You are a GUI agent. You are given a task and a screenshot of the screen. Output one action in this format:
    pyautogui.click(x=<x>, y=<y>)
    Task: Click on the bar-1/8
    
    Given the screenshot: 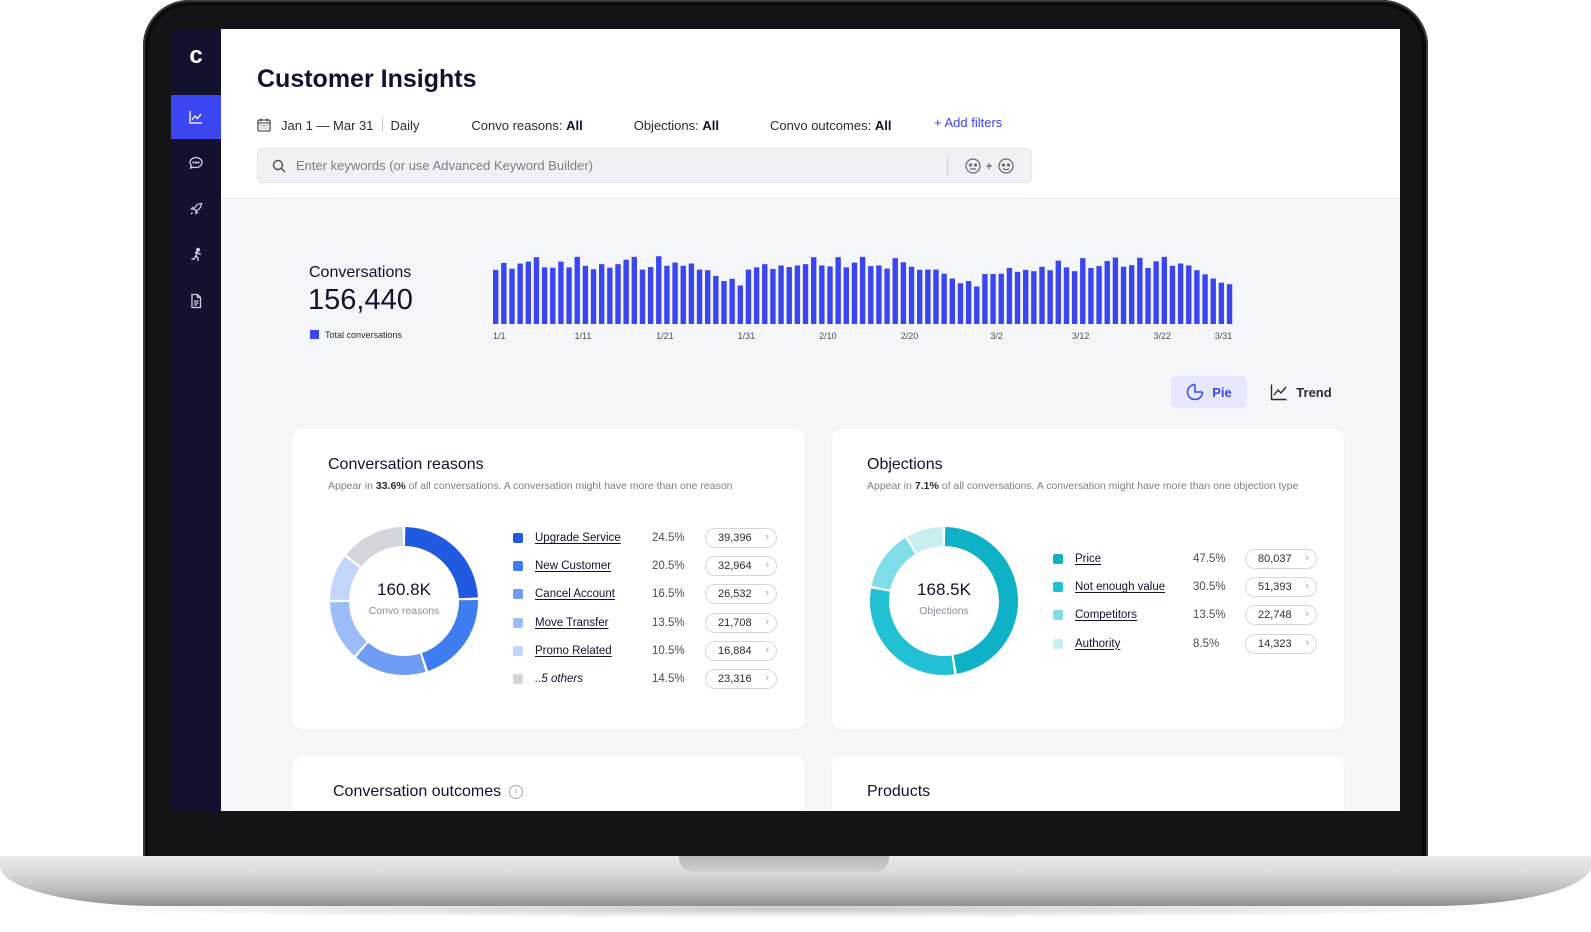 What is the action you would take?
    pyautogui.click(x=553, y=295)
    